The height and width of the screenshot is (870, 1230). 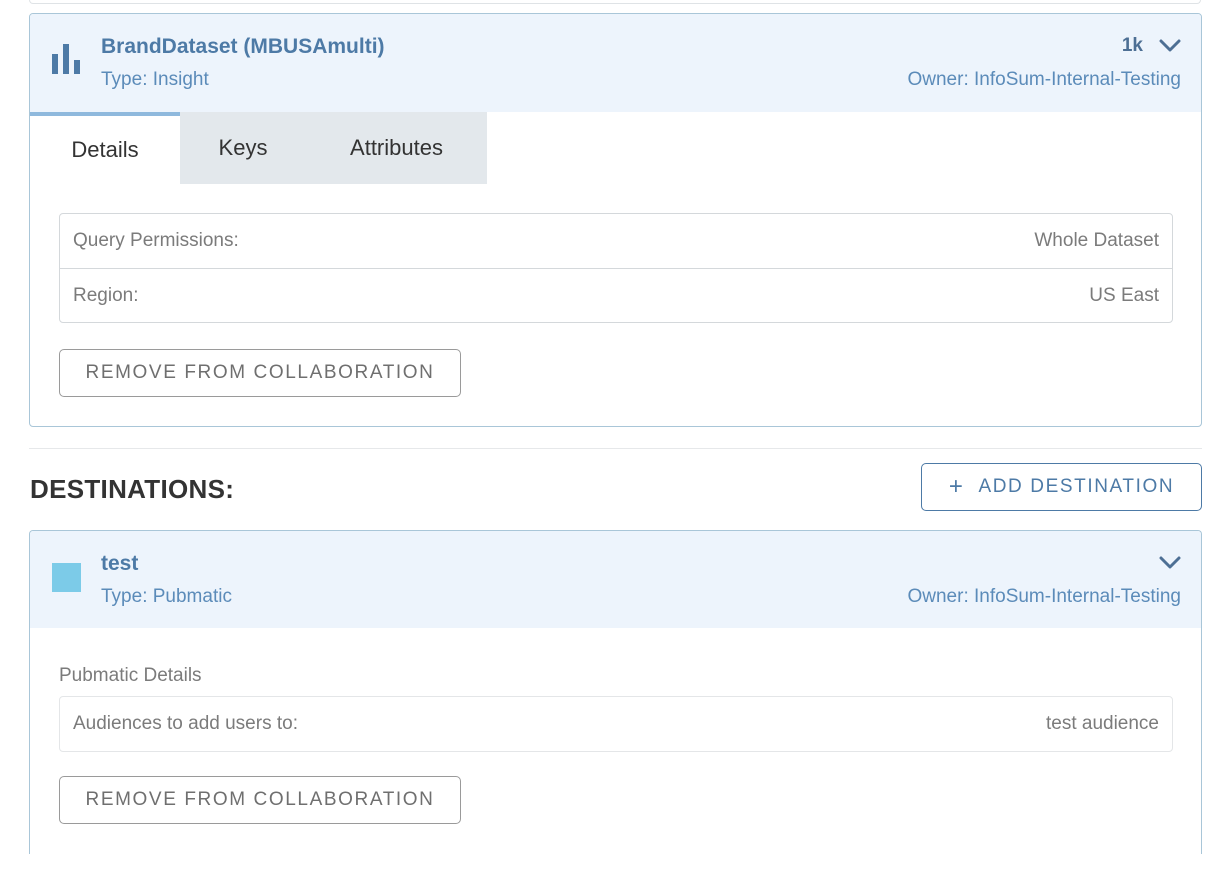 I want to click on row-value: test audience, so click(x=1102, y=723).